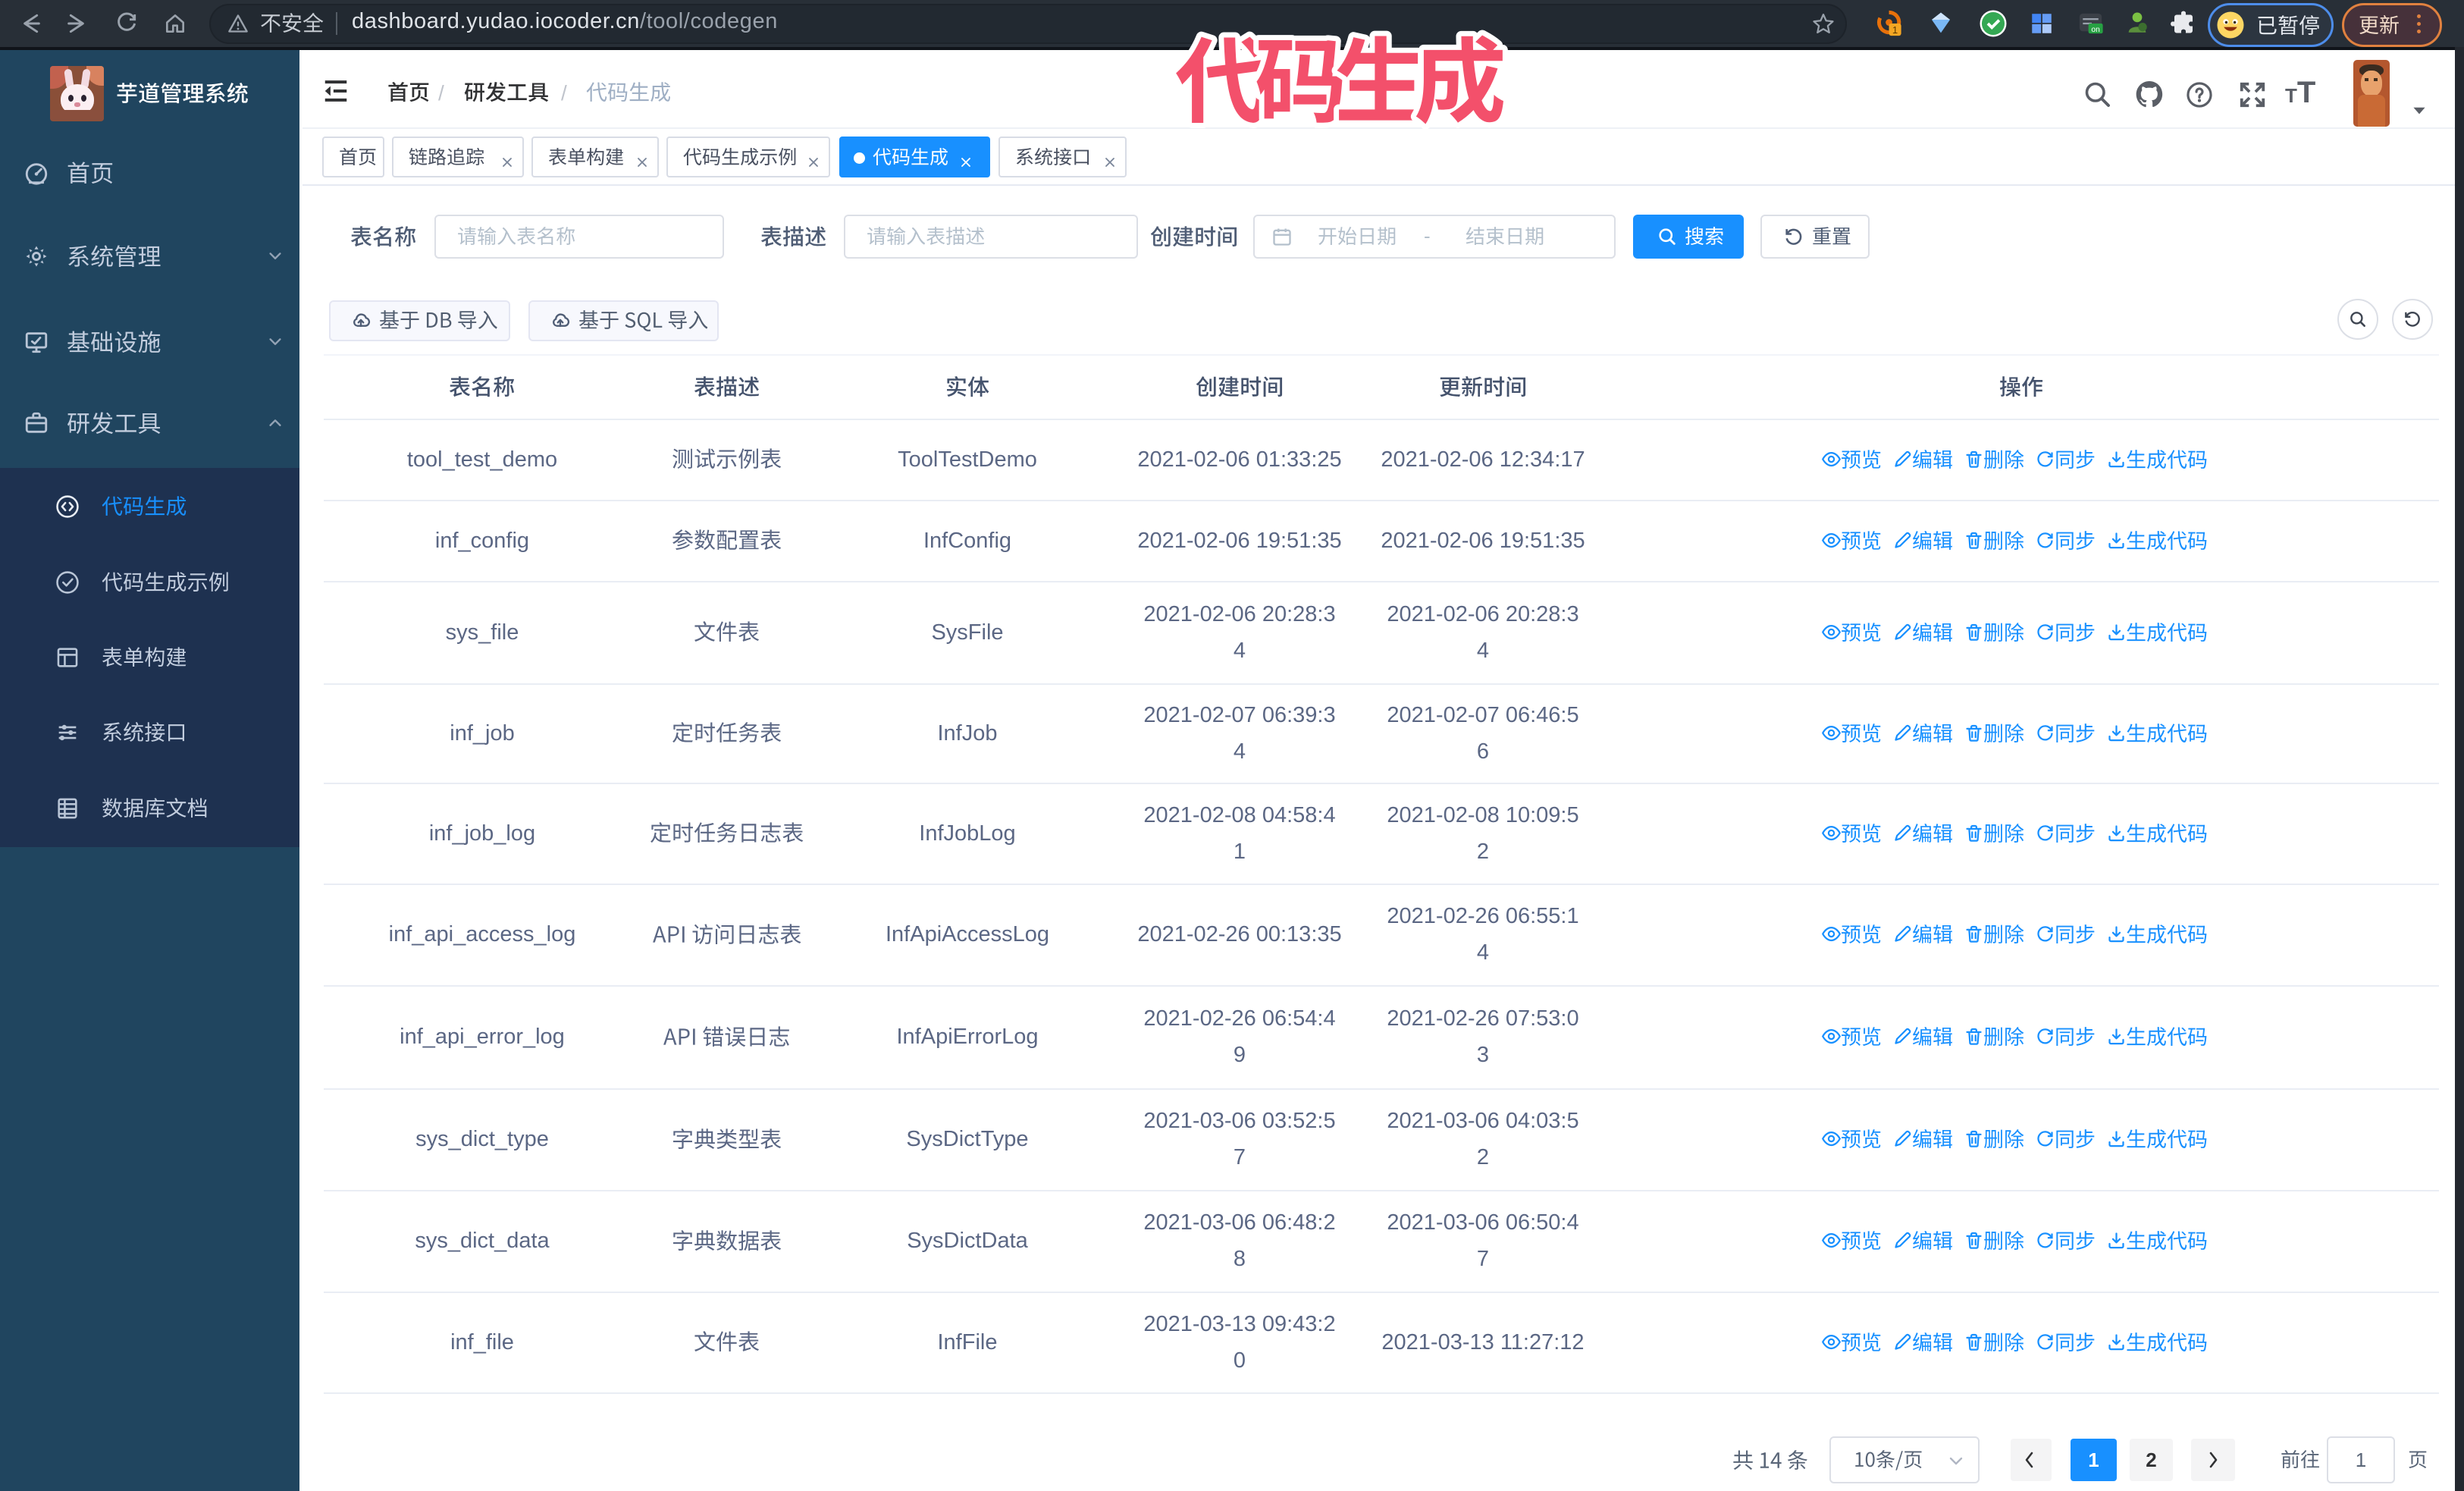 The height and width of the screenshot is (1491, 2464). I want to click on svg-text: 1, so click(1895, 30).